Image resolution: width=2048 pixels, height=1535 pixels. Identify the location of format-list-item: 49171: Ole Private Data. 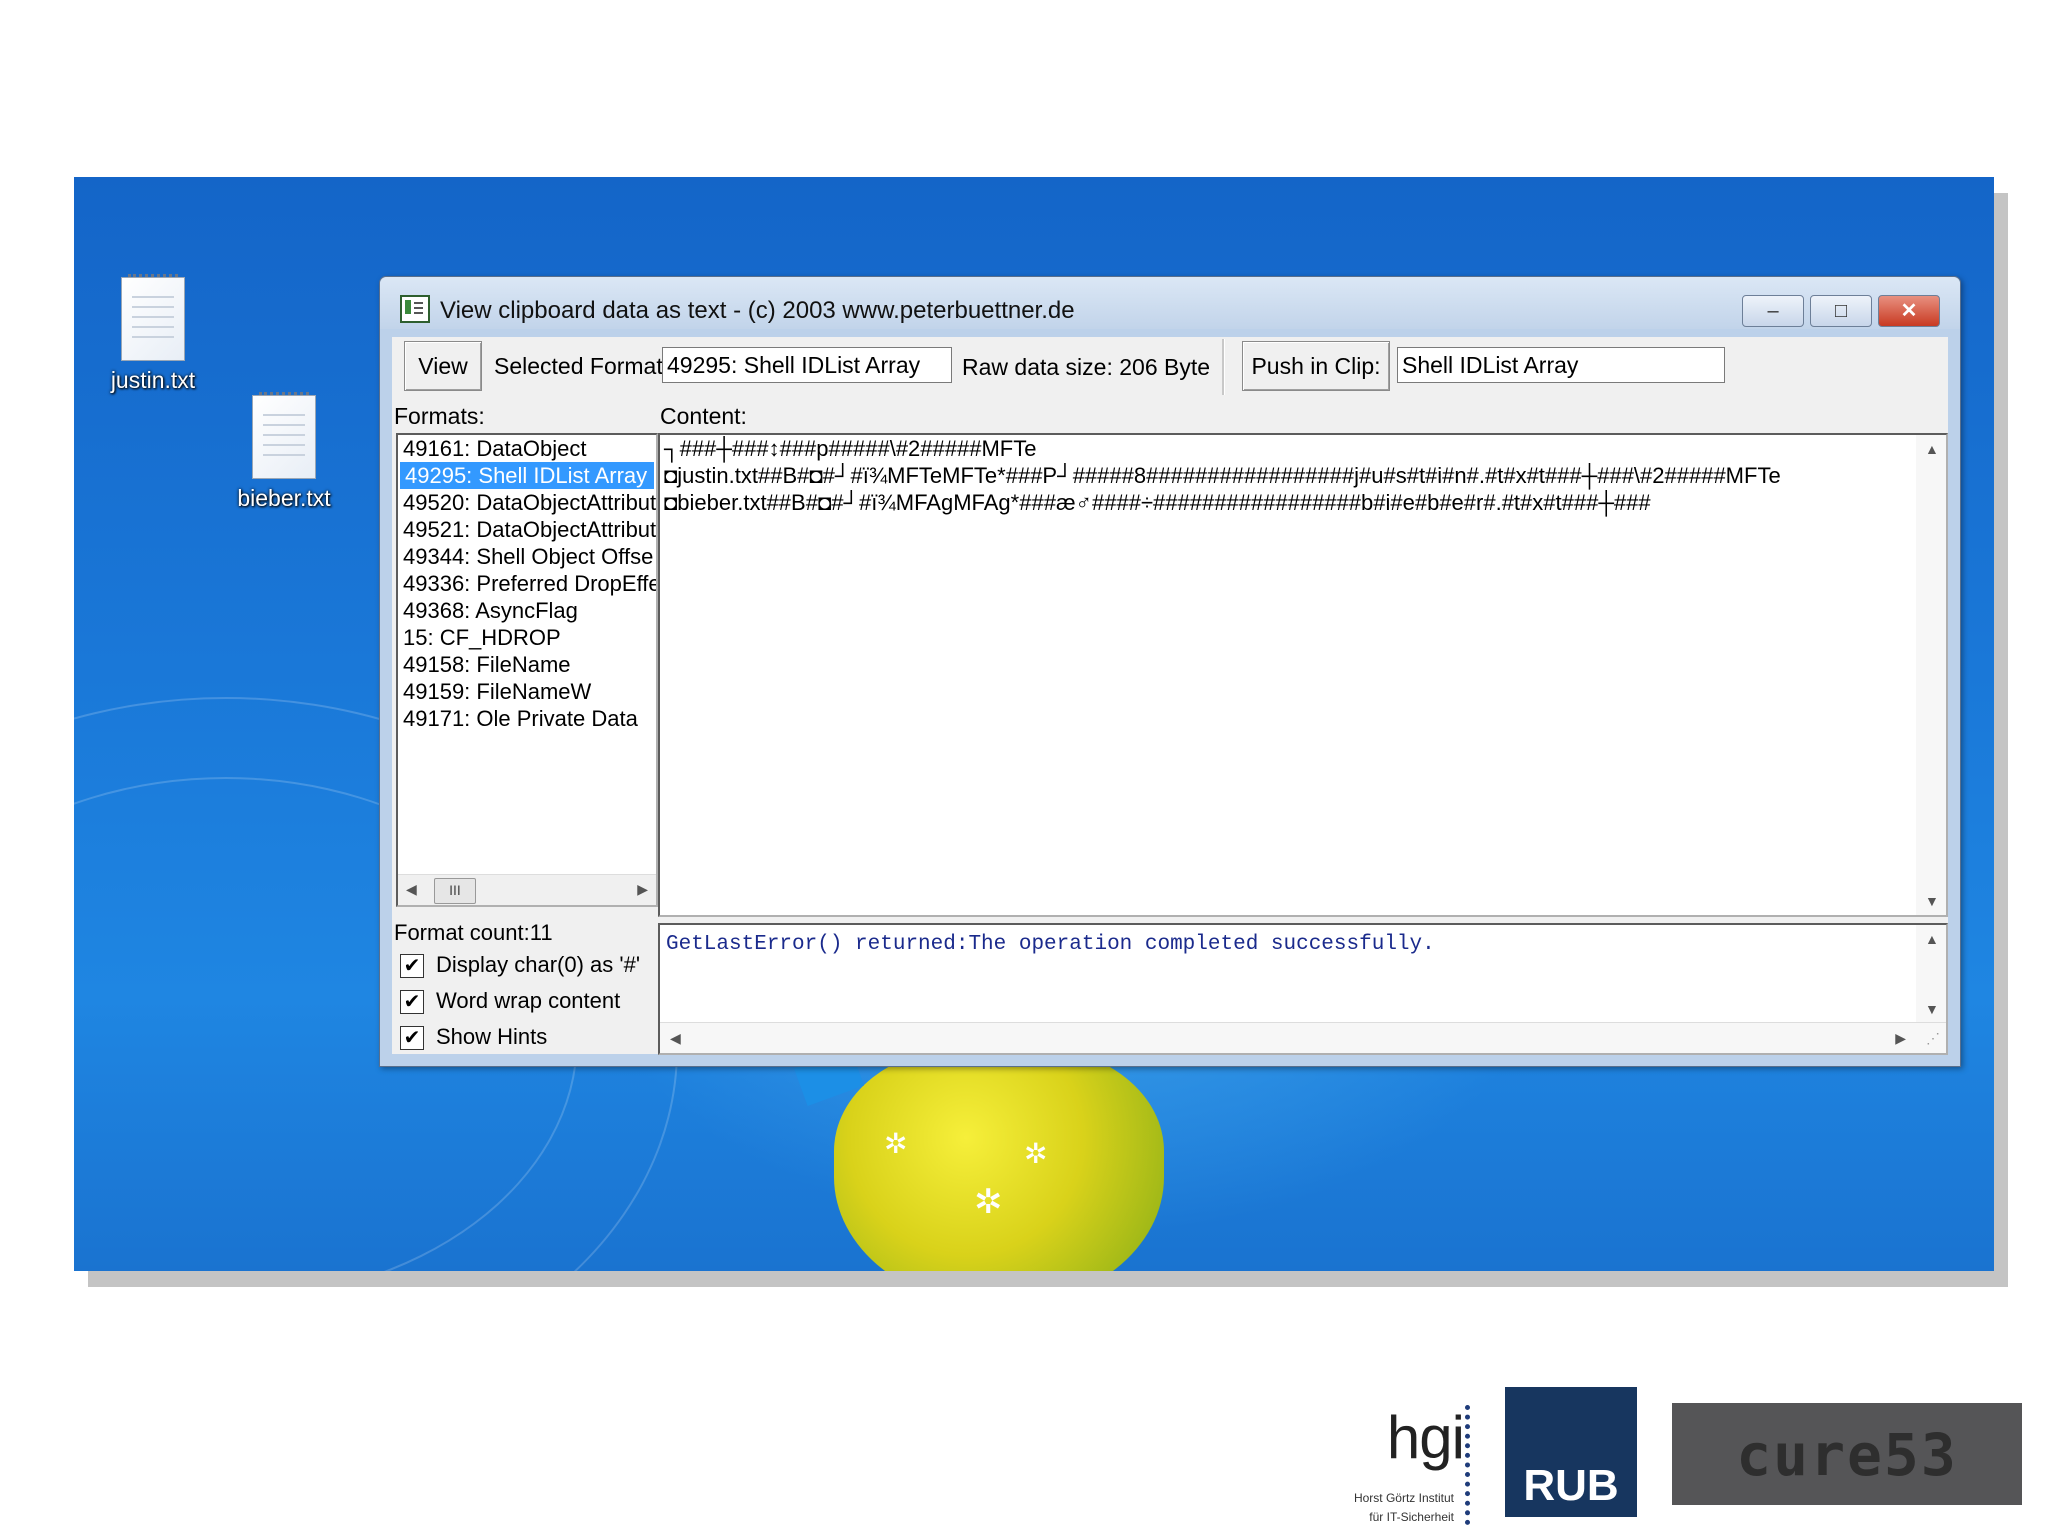
(527, 718).